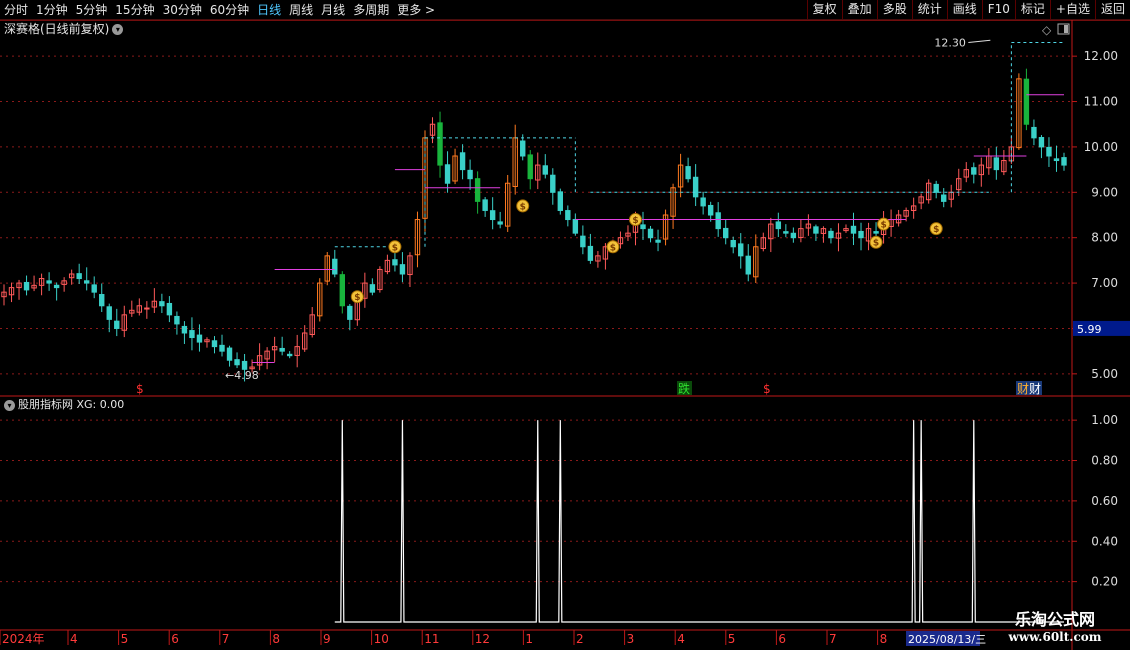  What do you see at coordinates (1089, 329) in the screenshot?
I see `current-price-label: 5.99` at bounding box center [1089, 329].